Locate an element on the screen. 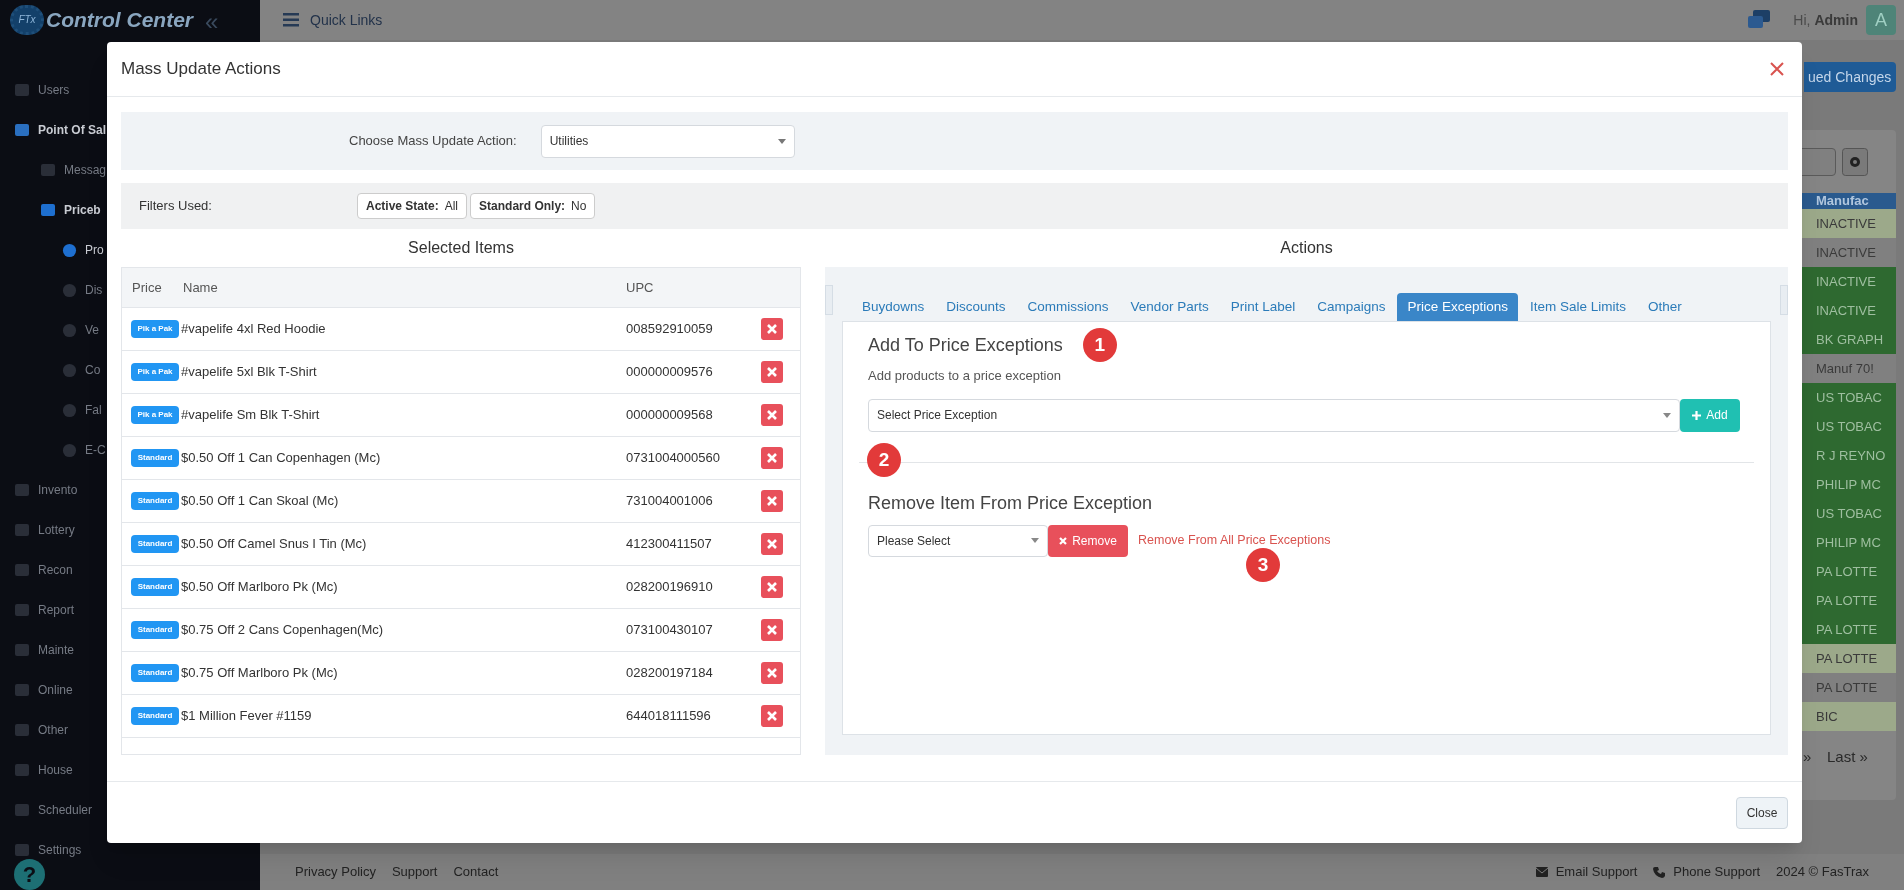  table-cell-text: 412300411507 is located at coordinates (669, 544).